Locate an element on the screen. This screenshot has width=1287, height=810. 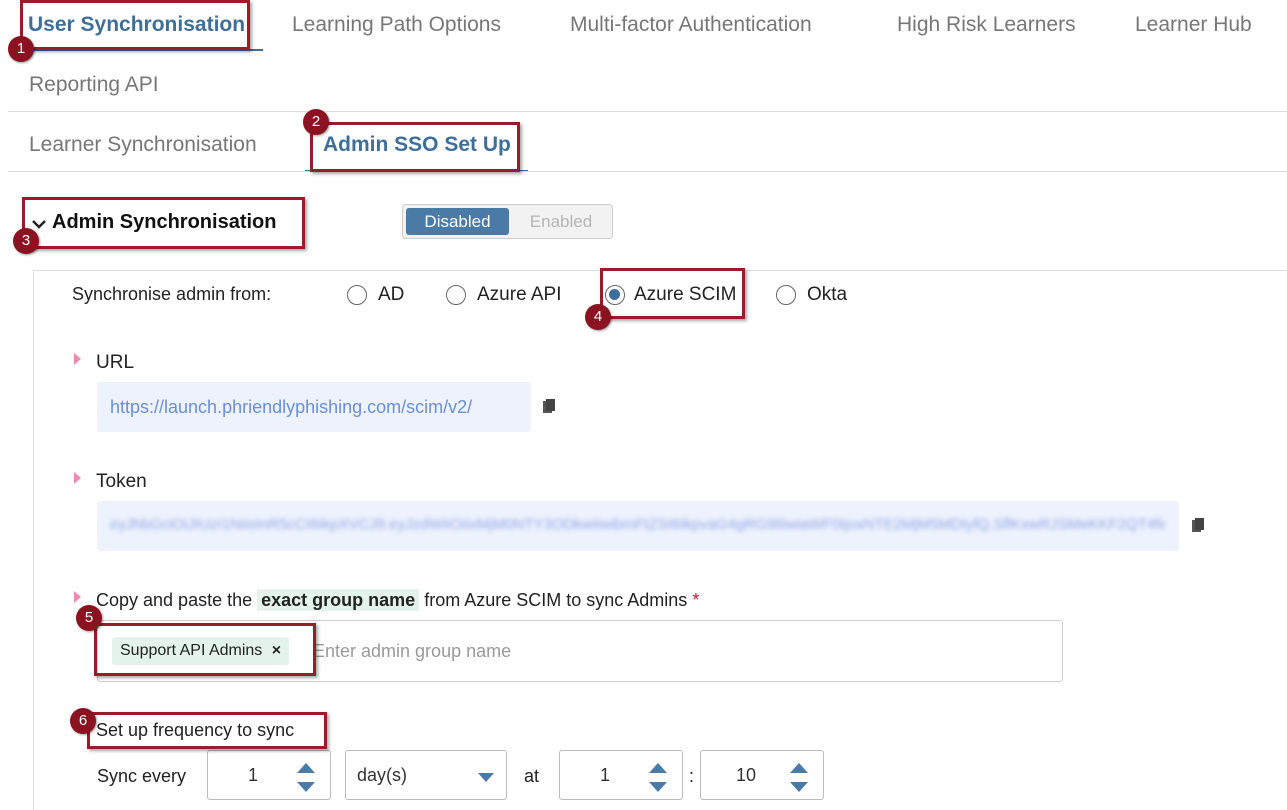
token-label: Token is located at coordinates (121, 481).